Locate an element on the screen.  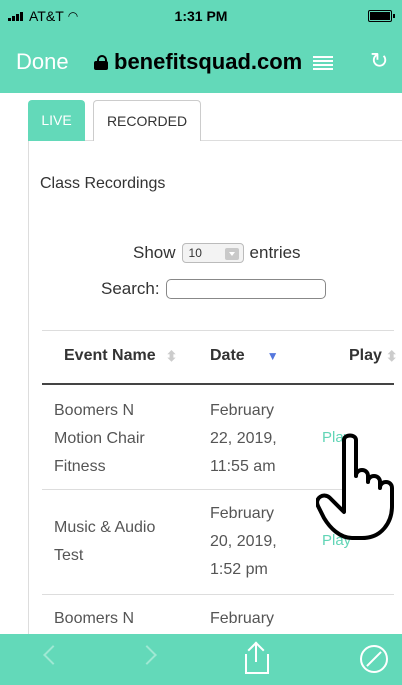
entries-label: entries is located at coordinates (275, 252).